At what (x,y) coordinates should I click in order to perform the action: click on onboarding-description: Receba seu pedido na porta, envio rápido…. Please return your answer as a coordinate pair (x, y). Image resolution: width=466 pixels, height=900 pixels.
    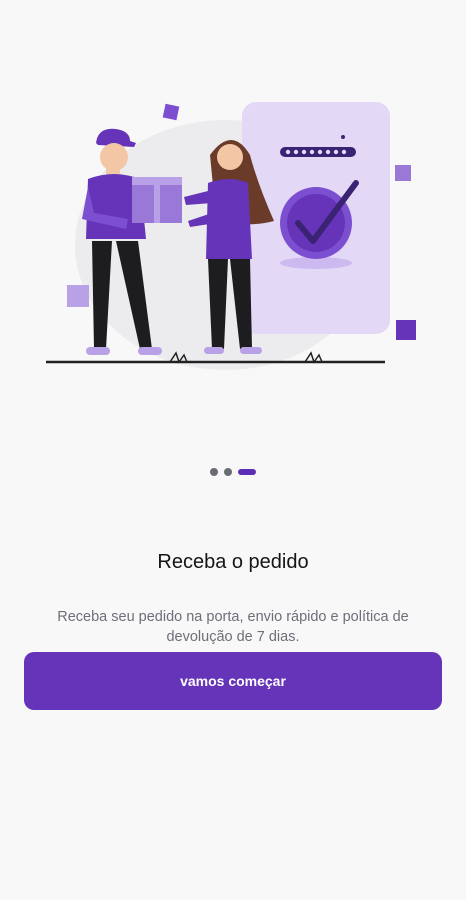
    Looking at the image, I should click on (233, 626).